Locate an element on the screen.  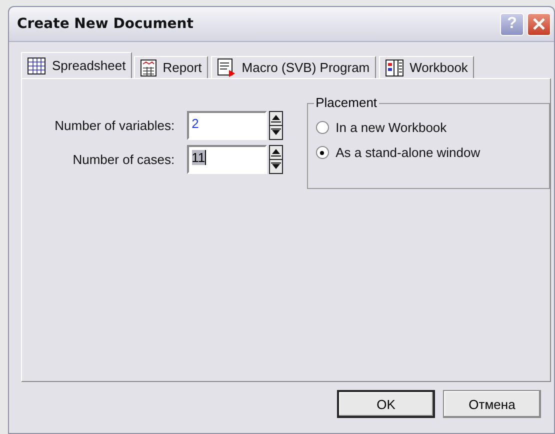
close-button is located at coordinates (539, 24).